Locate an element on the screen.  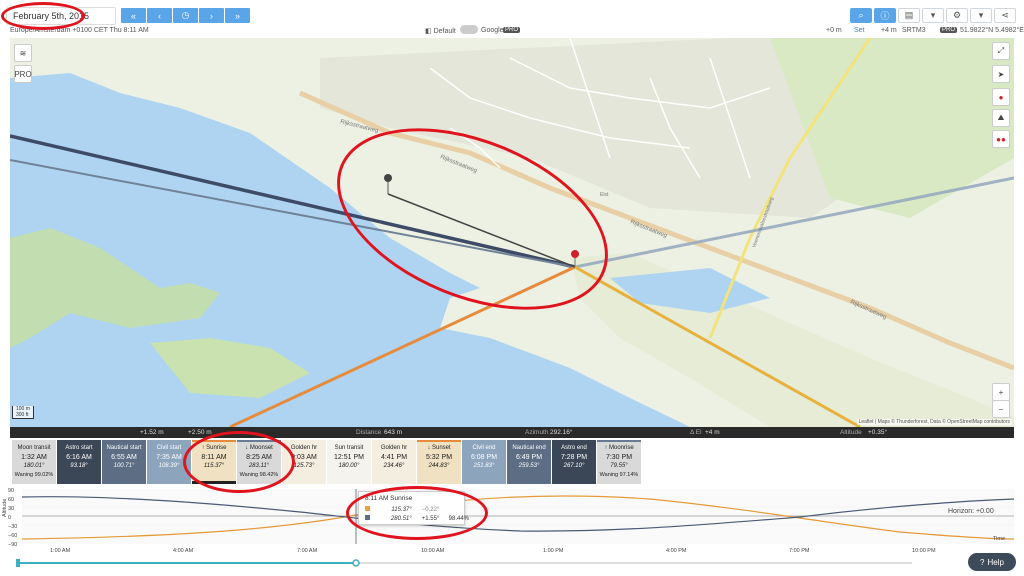
event-card: Nautical end 6:49 PM 259.53° is located at coordinates (529, 462).